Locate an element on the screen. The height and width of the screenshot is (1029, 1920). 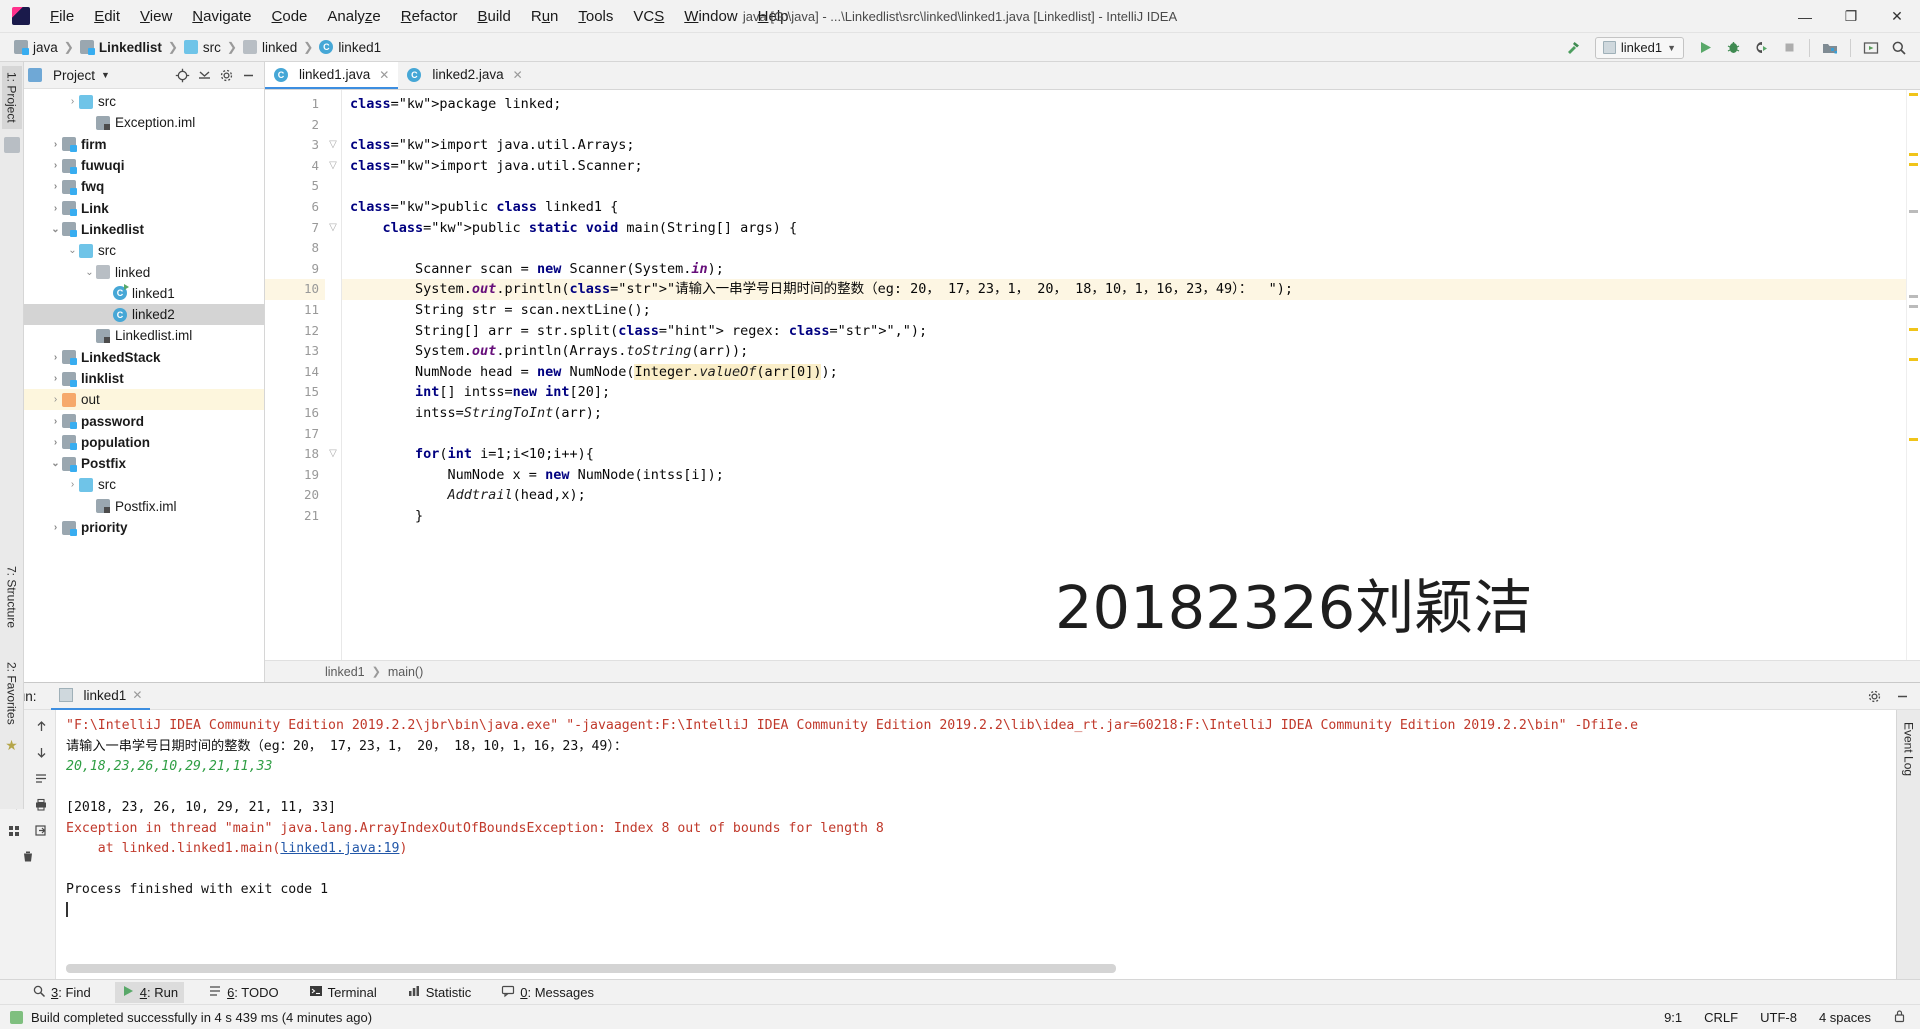
minimize-button: — is located at coordinates (1805, 16).